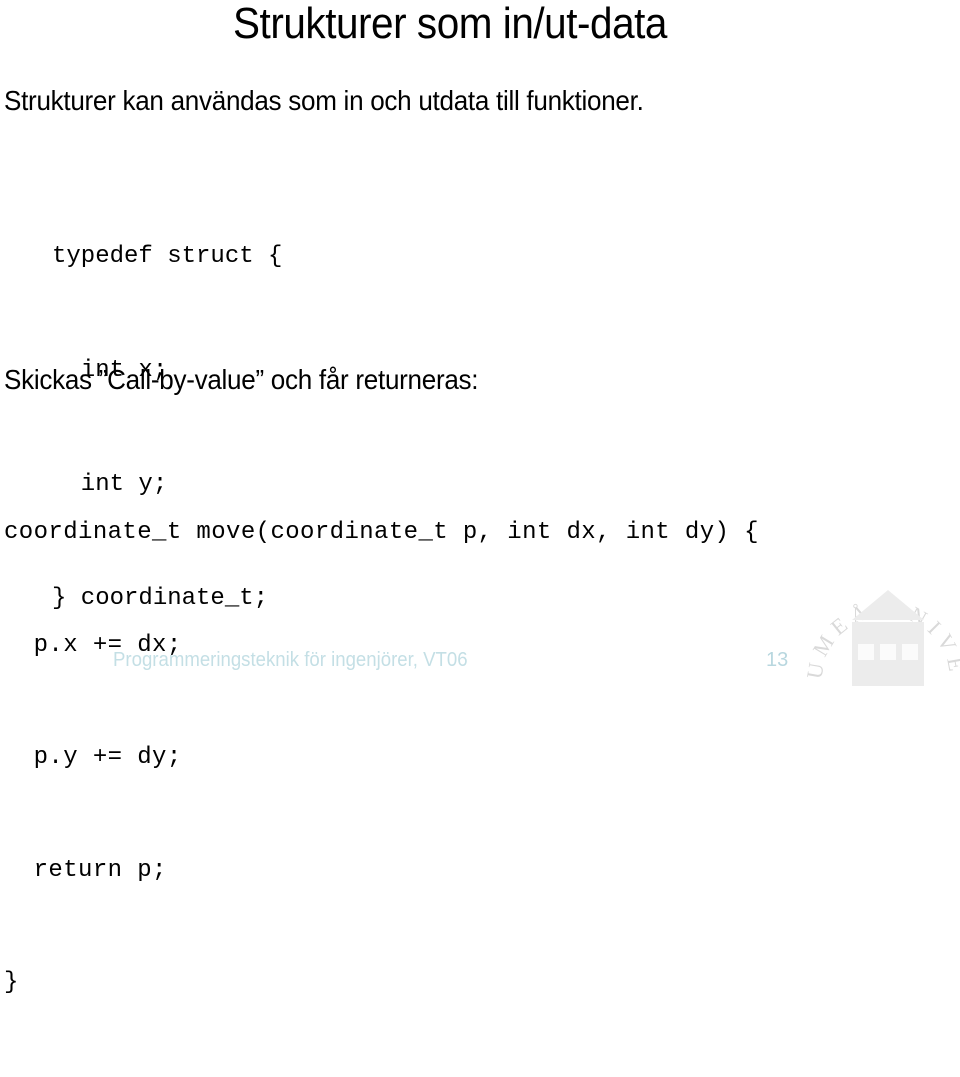  I want to click on code-line: }, so click(11, 982).